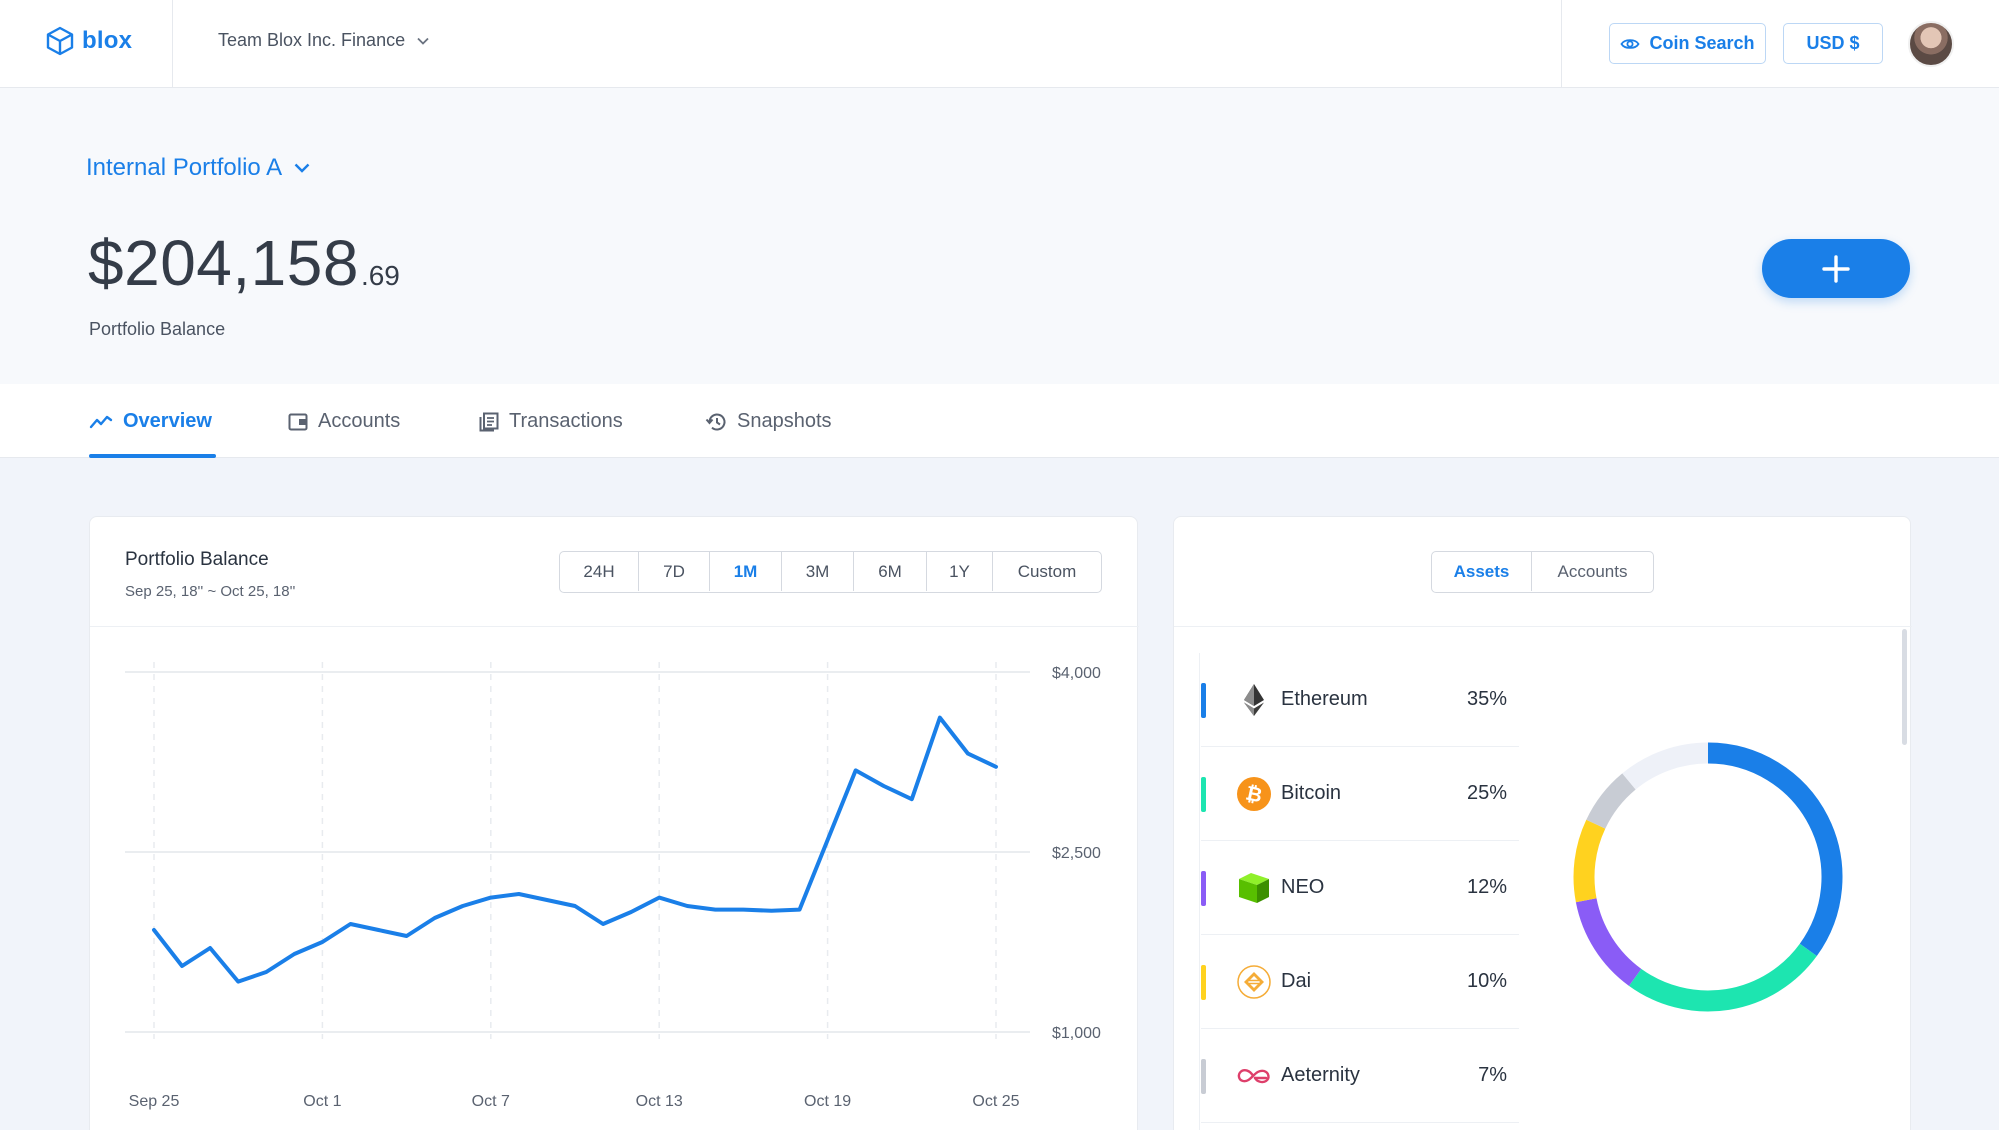 Image resolution: width=1999 pixels, height=1130 pixels. Describe the element at coordinates (960, 571) in the screenshot. I see `range-1y-button: 1Y` at that location.